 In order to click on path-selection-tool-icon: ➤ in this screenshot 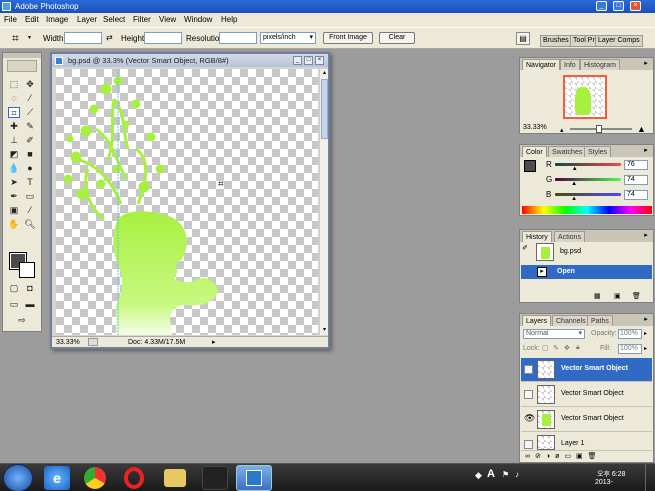, I will do `click(14, 182)`.